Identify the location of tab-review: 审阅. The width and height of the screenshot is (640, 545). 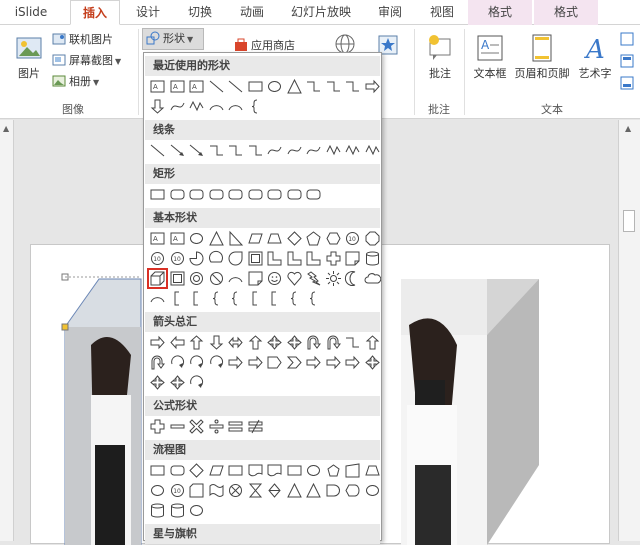
(390, 12).